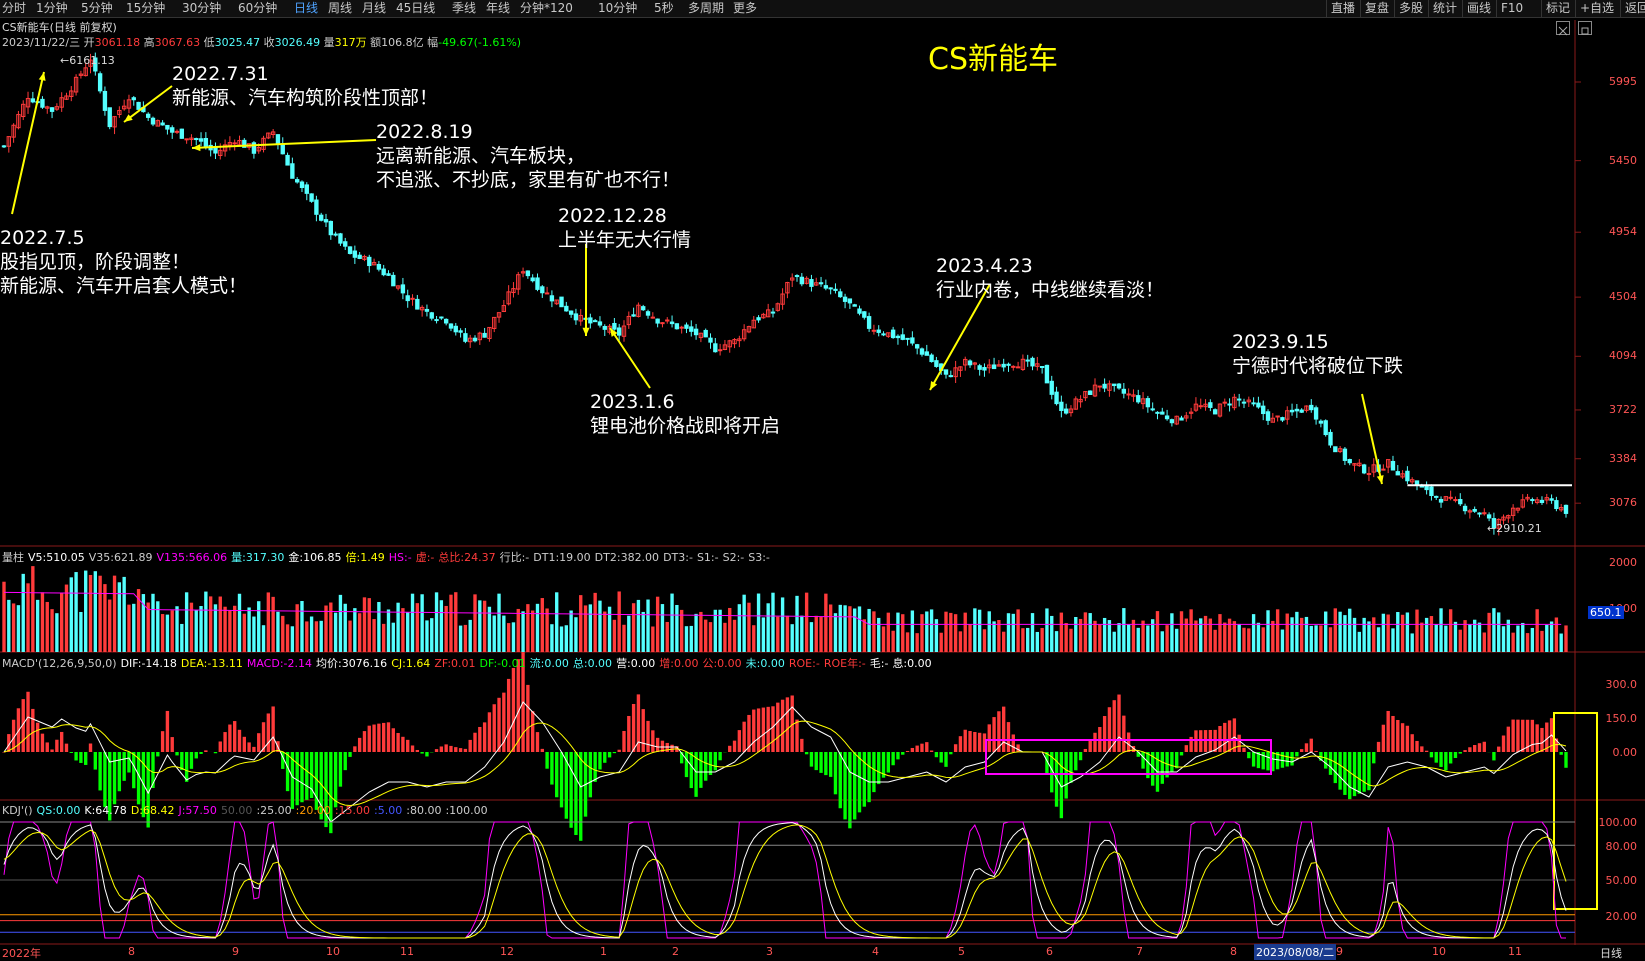 This screenshot has height=961, width=1645. I want to click on period-label: 日线, so click(1611, 953).